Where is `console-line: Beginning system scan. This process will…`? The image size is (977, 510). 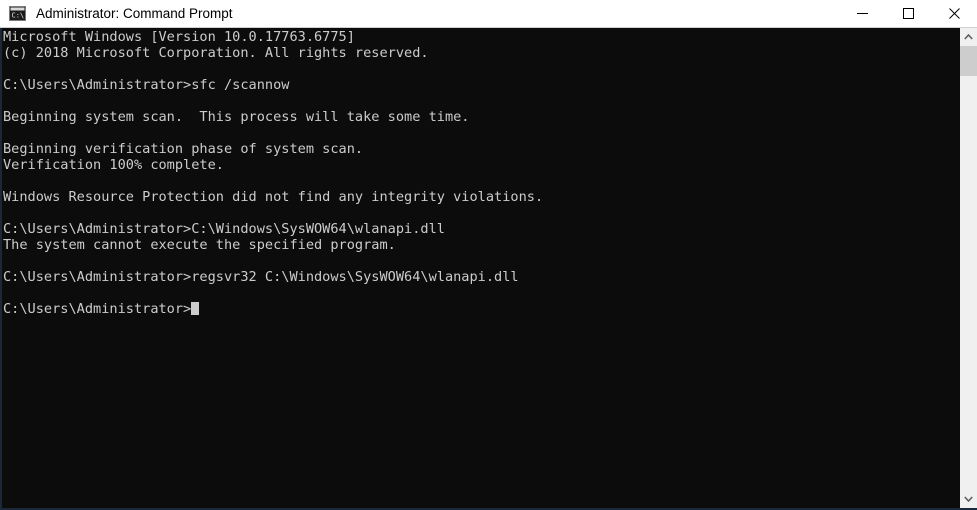 console-line: Beginning system scan. This process will… is located at coordinates (236, 117).